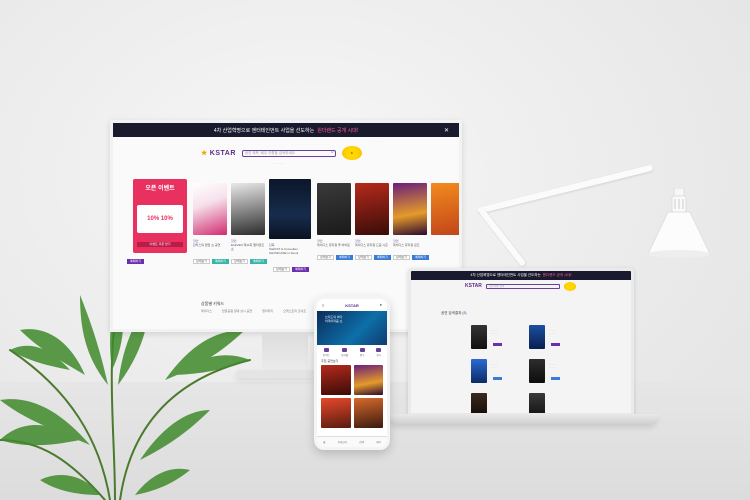 The image size is (750, 500). Describe the element at coordinates (557, 275) in the screenshot. I see `banner-highlight: 원더랜드 공개 시대!` at that location.